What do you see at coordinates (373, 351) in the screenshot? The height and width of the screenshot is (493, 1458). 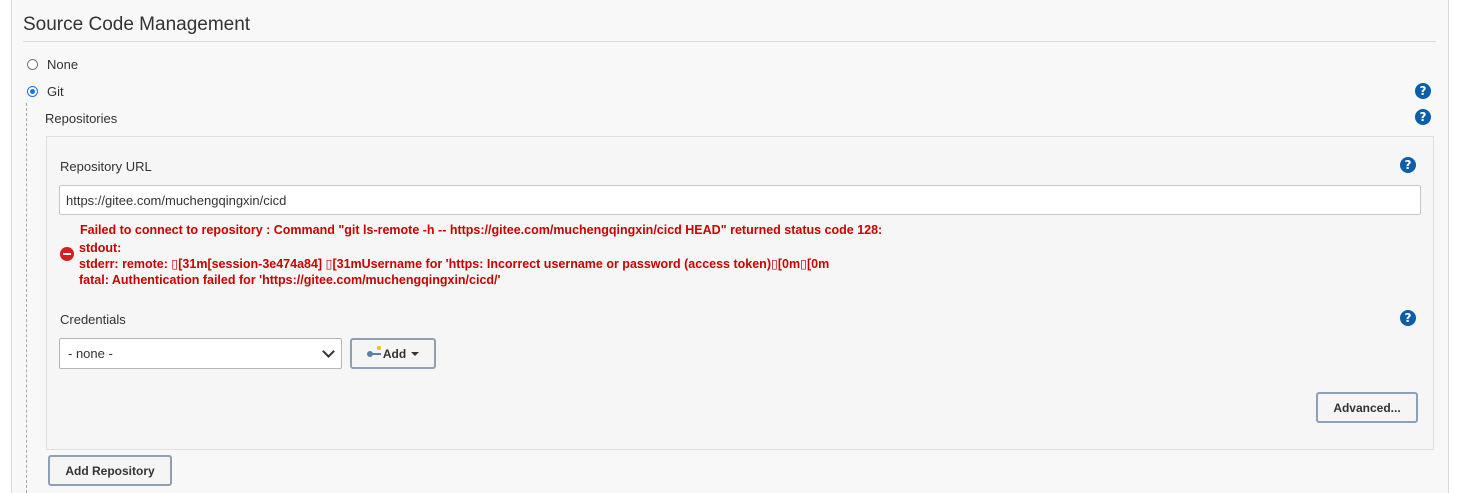 I see `key-icon` at bounding box center [373, 351].